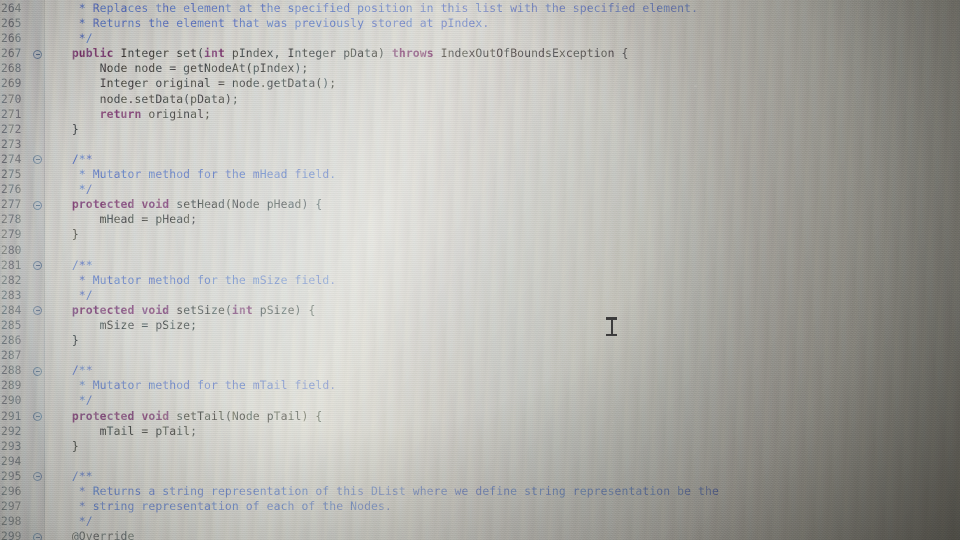 The image size is (960, 540). I want to click on code-line: 283 */, so click(480, 295).